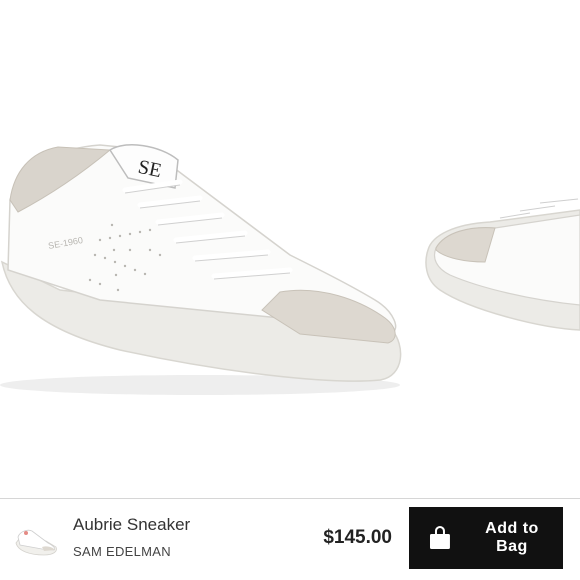 The width and height of the screenshot is (580, 580). Describe the element at coordinates (439, 537) in the screenshot. I see `shopping-bag-icon` at that location.